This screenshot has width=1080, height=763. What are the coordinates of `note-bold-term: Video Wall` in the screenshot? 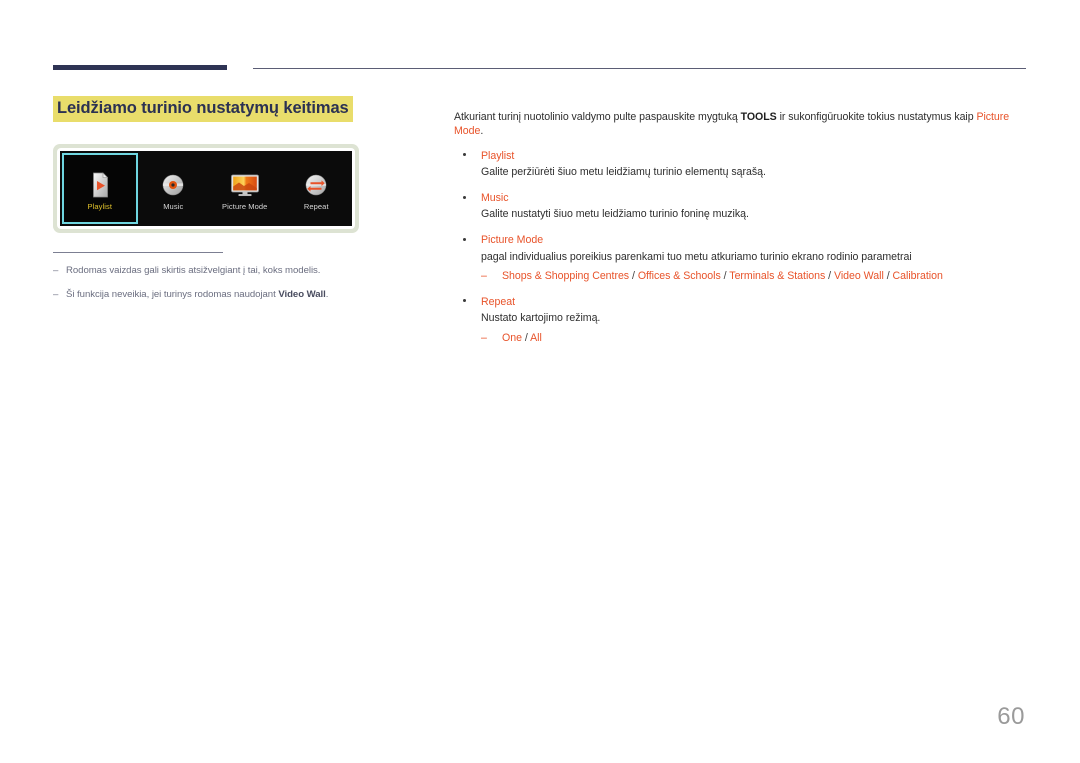 It's located at (302, 294).